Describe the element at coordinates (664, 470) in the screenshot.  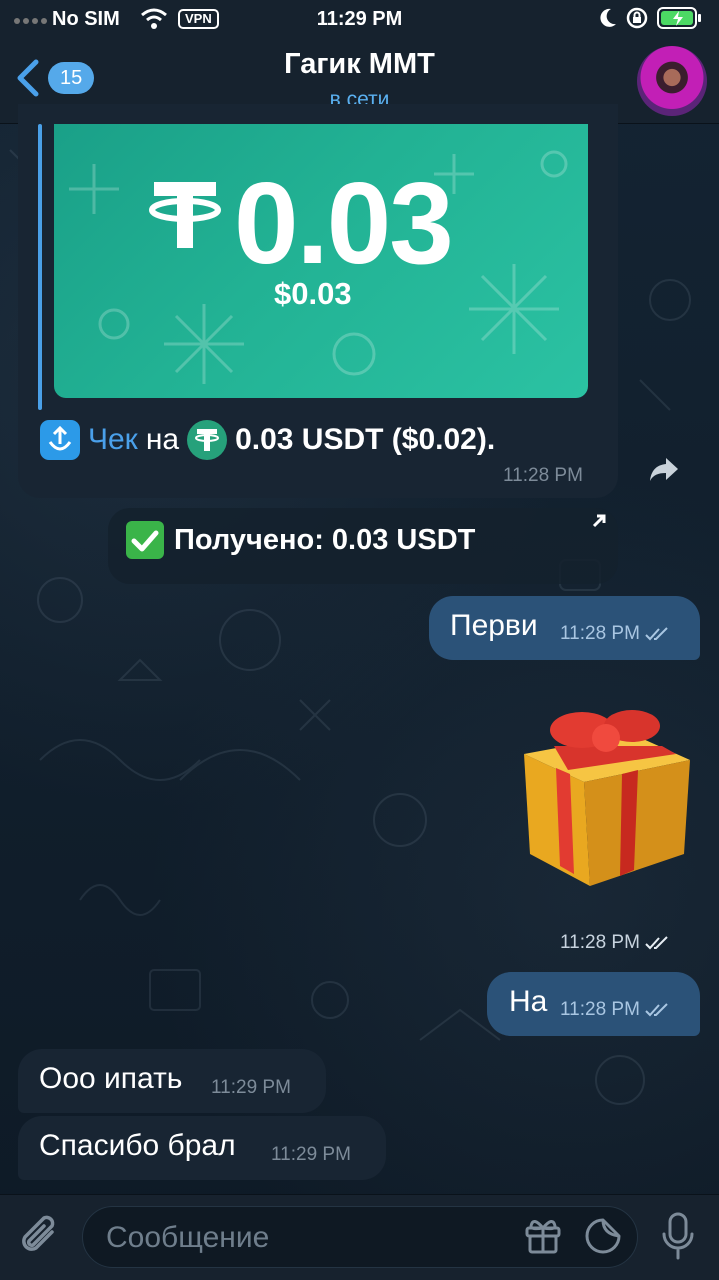
I see `share-icon` at that location.